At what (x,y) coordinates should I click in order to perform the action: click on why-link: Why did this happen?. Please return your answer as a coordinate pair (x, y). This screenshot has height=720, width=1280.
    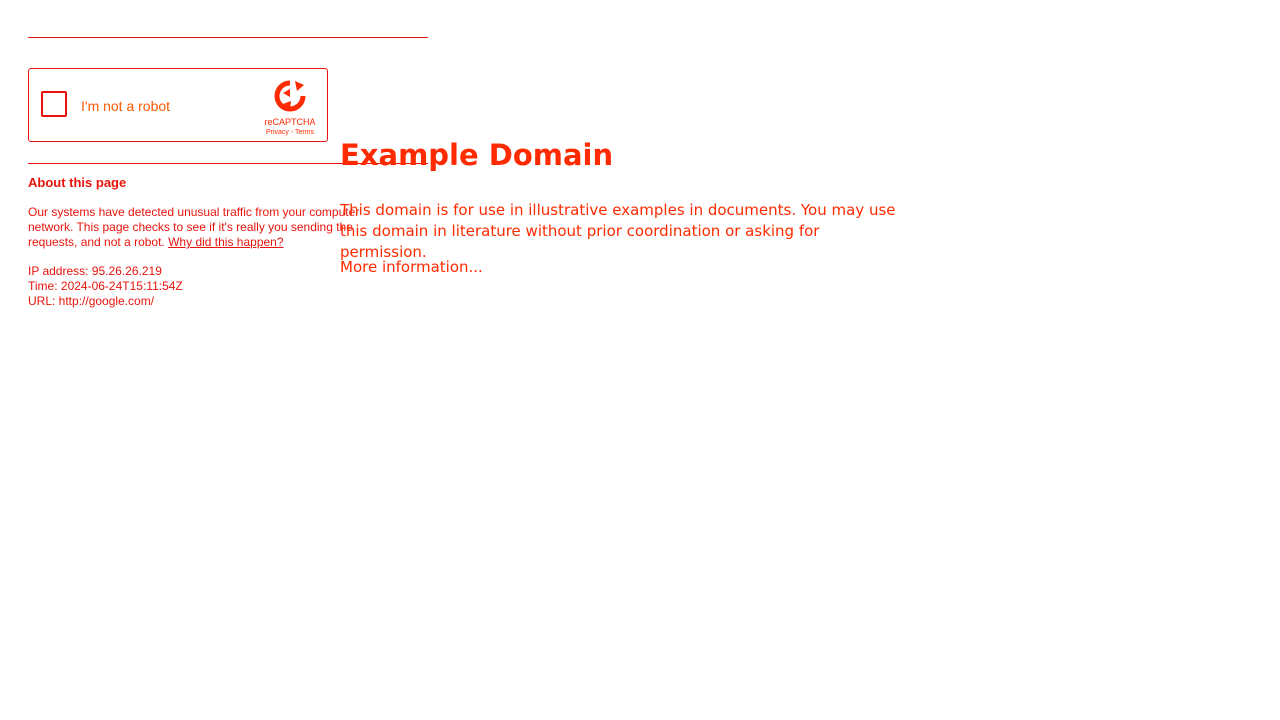
    Looking at the image, I should click on (225, 242).